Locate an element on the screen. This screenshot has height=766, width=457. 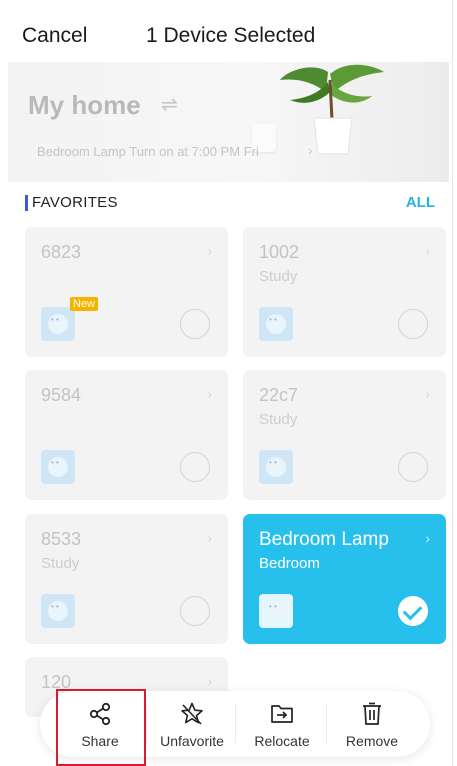
schedule-text: Bedroom Lamp Turn on at 7:00 PM Fri is located at coordinates (148, 151).